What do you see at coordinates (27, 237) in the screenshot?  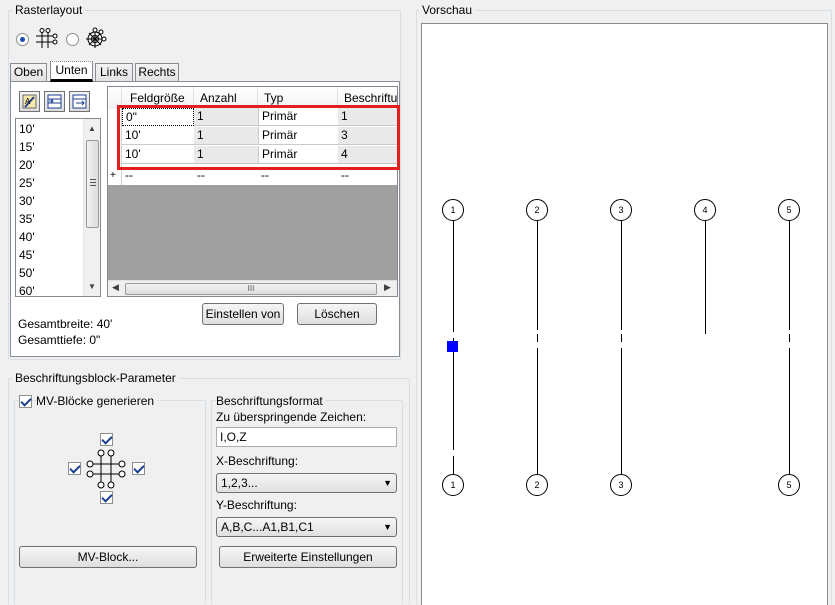 I see `list-item: 40'` at bounding box center [27, 237].